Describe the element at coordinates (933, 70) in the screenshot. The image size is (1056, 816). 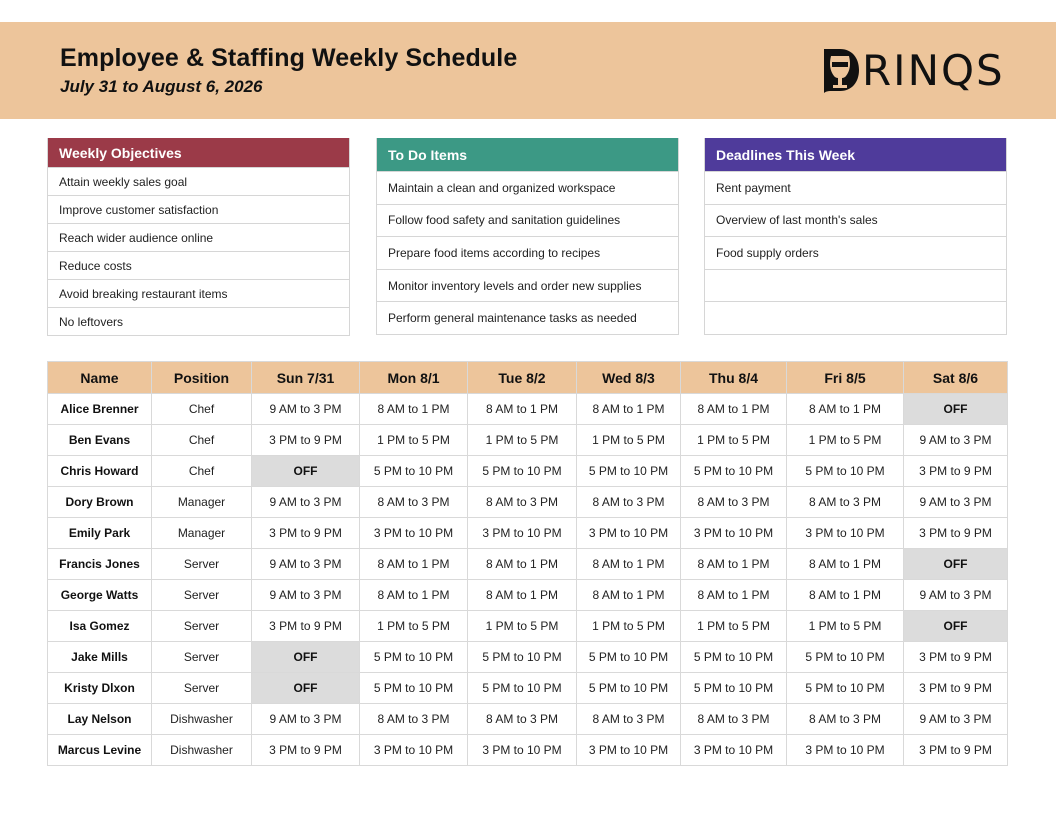
I see `brand-name: RINQS` at that location.